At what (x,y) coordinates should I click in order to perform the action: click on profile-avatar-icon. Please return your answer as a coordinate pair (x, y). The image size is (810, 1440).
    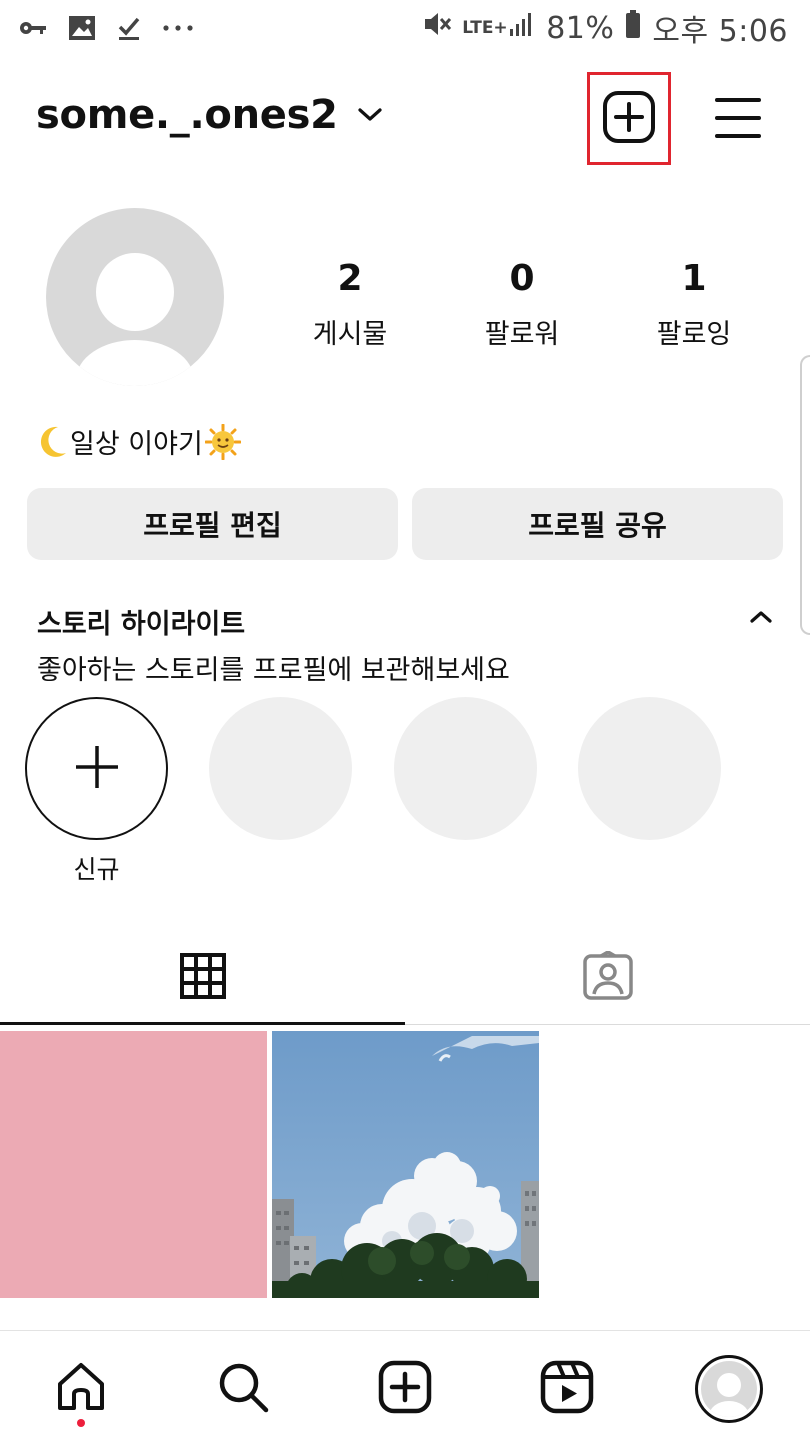
    Looking at the image, I should click on (729, 1389).